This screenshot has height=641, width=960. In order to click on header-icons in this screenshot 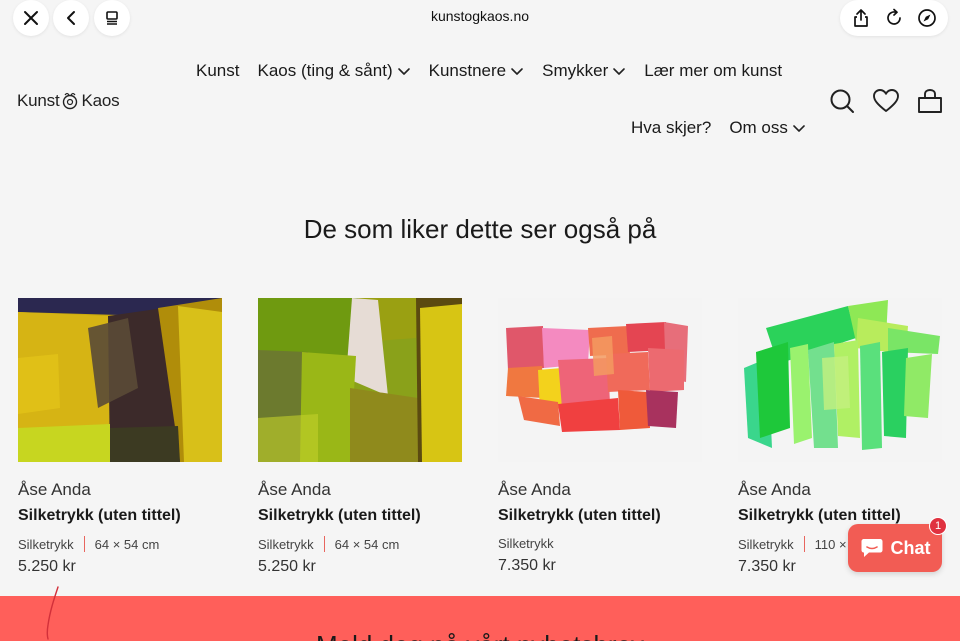, I will do `click(886, 101)`.